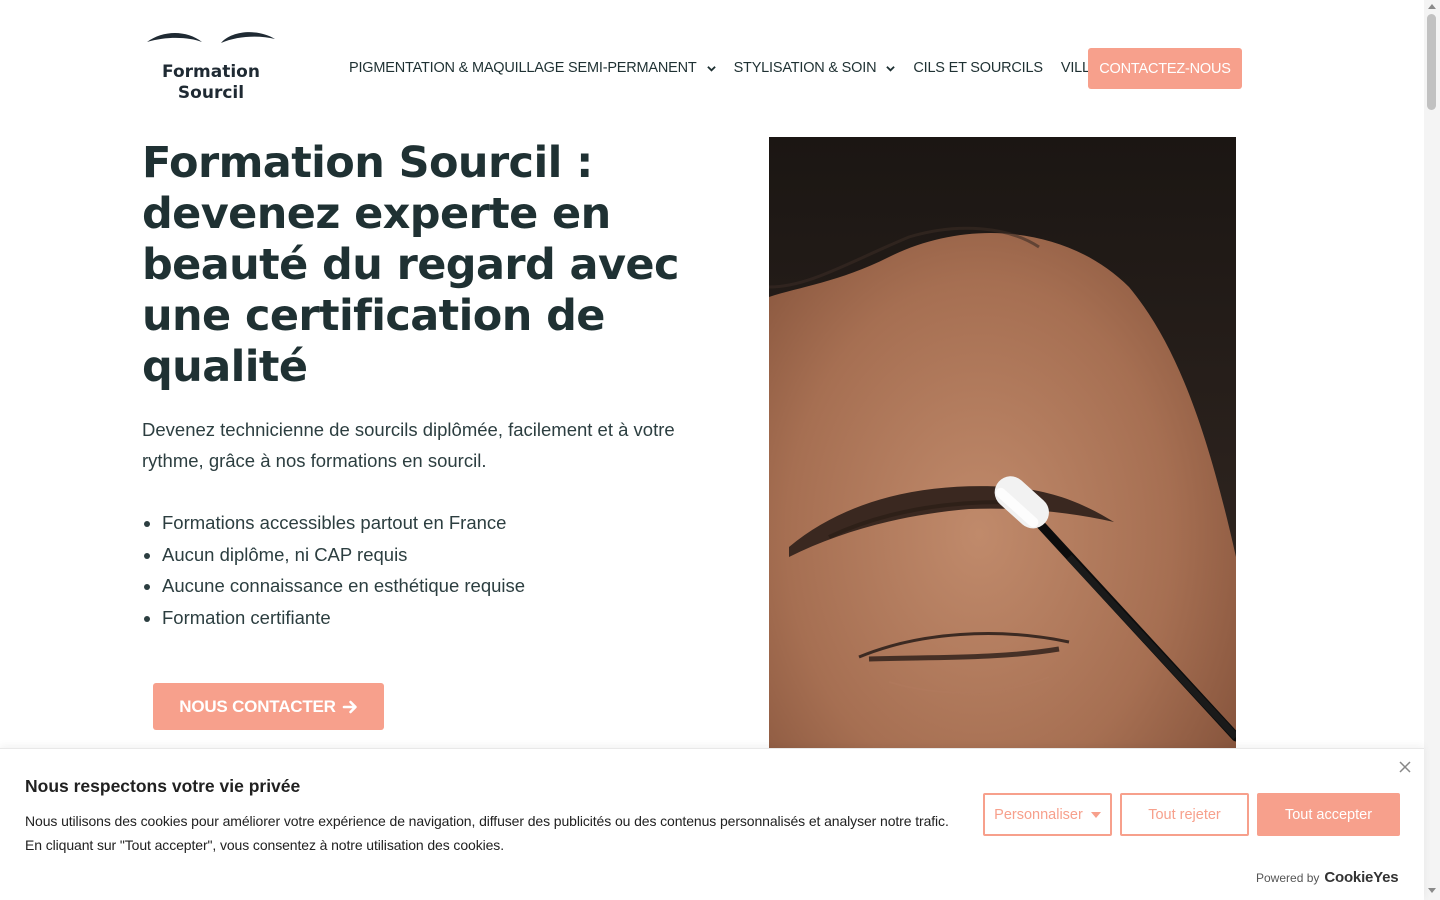 Image resolution: width=1440 pixels, height=900 pixels. I want to click on nav-item-label: CILS ET SOURCILS, so click(978, 68).